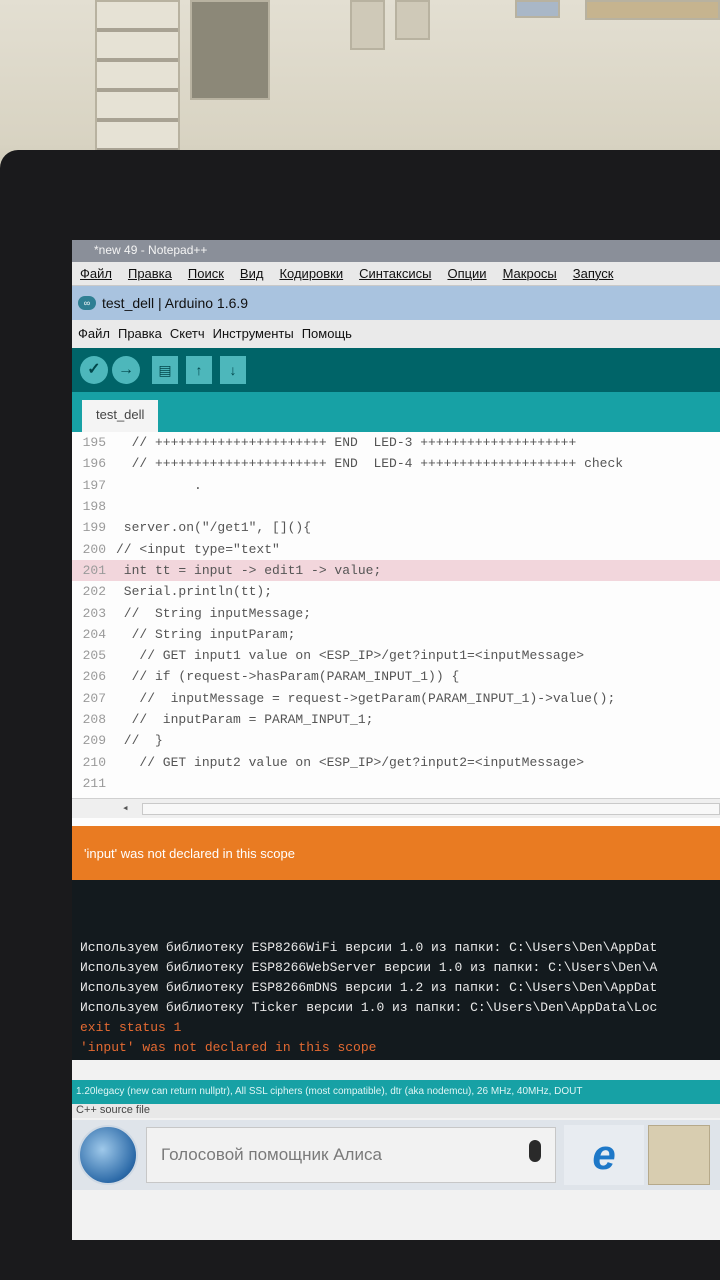 The height and width of the screenshot is (1280, 720). I want to click on arduino-menu-sketch: Скетч, so click(187, 334).